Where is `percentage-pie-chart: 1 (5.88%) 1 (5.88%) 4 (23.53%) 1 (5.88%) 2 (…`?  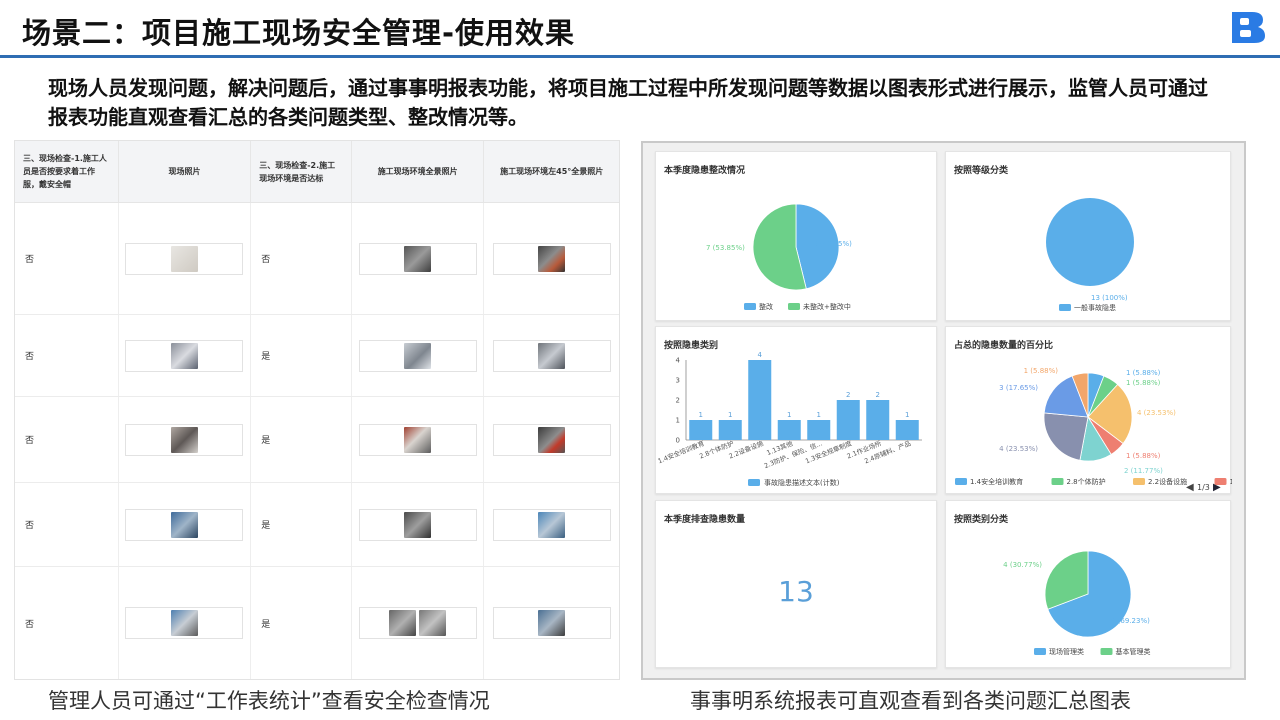
percentage-pie-chart: 1 (5.88%) 1 (5.88%) 4 (23.53%) 1 (5.88%) 2 (… is located at coordinates (1094, 430).